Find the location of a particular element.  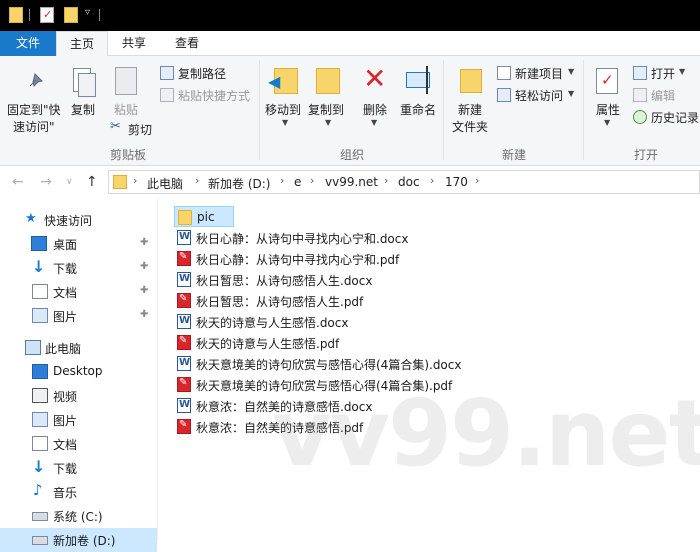

new-item-label: 新建项目 is located at coordinates (539, 74).